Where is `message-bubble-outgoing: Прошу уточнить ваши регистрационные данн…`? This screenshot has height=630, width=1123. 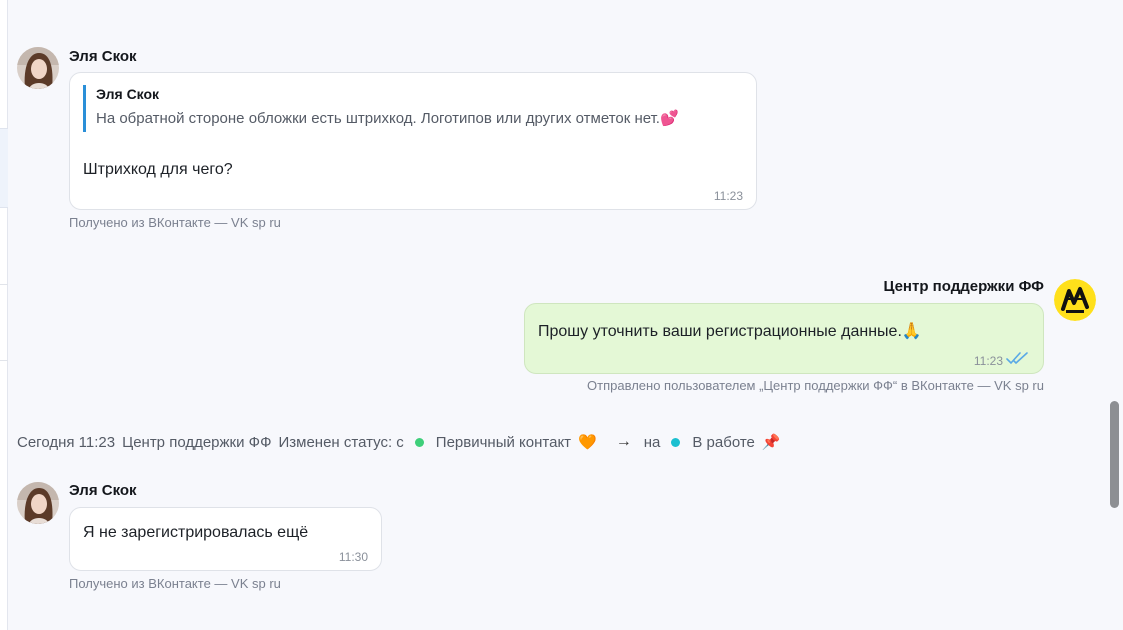
message-bubble-outgoing: Прошу уточнить ваши регистрационные данн… is located at coordinates (784, 338).